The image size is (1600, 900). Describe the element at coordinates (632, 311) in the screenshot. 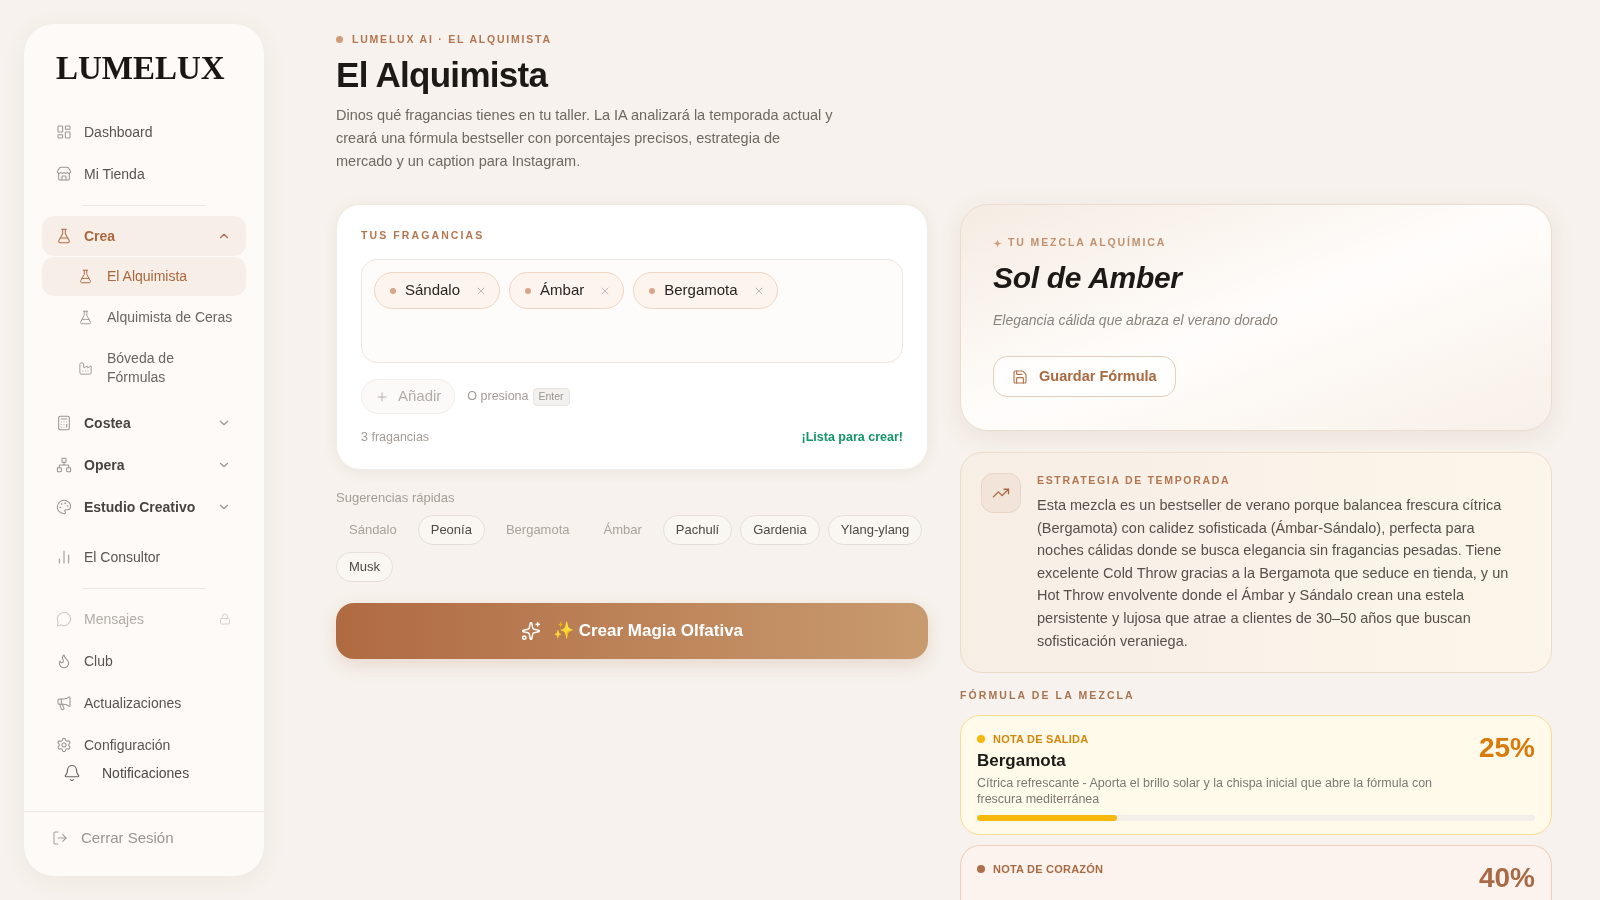

I see `fragrance-input: Sándalo Ámbar Bergamota` at that location.